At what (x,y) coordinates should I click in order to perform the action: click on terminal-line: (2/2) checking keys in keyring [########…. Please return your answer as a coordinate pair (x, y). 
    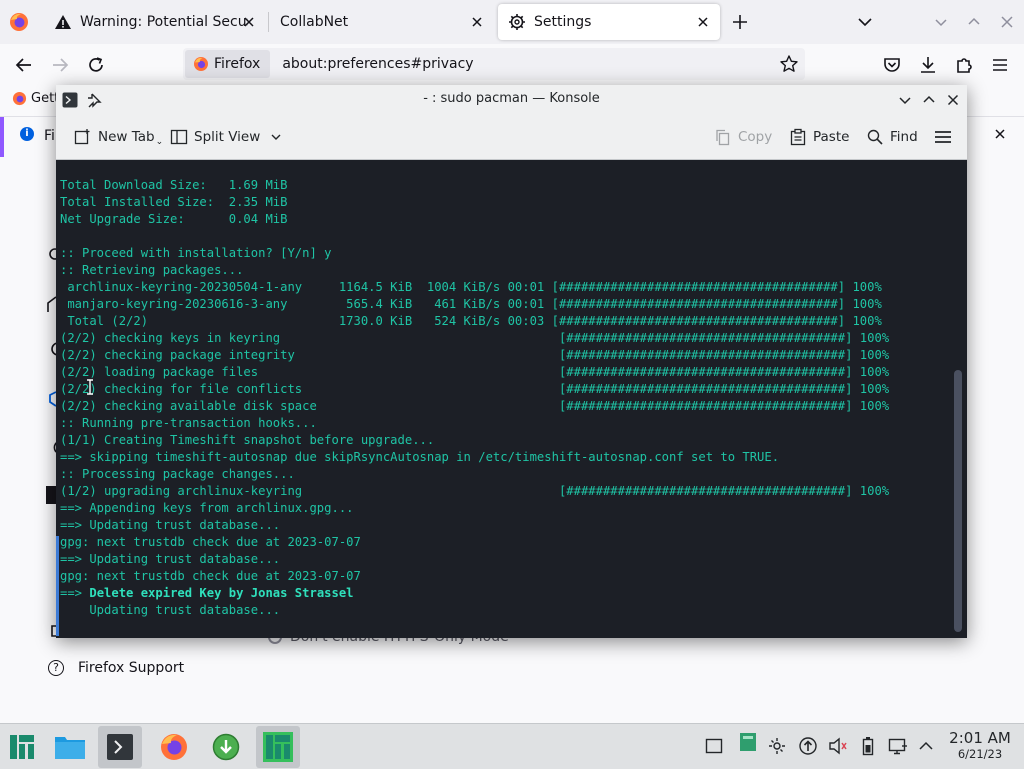
    Looking at the image, I should click on (475, 338).